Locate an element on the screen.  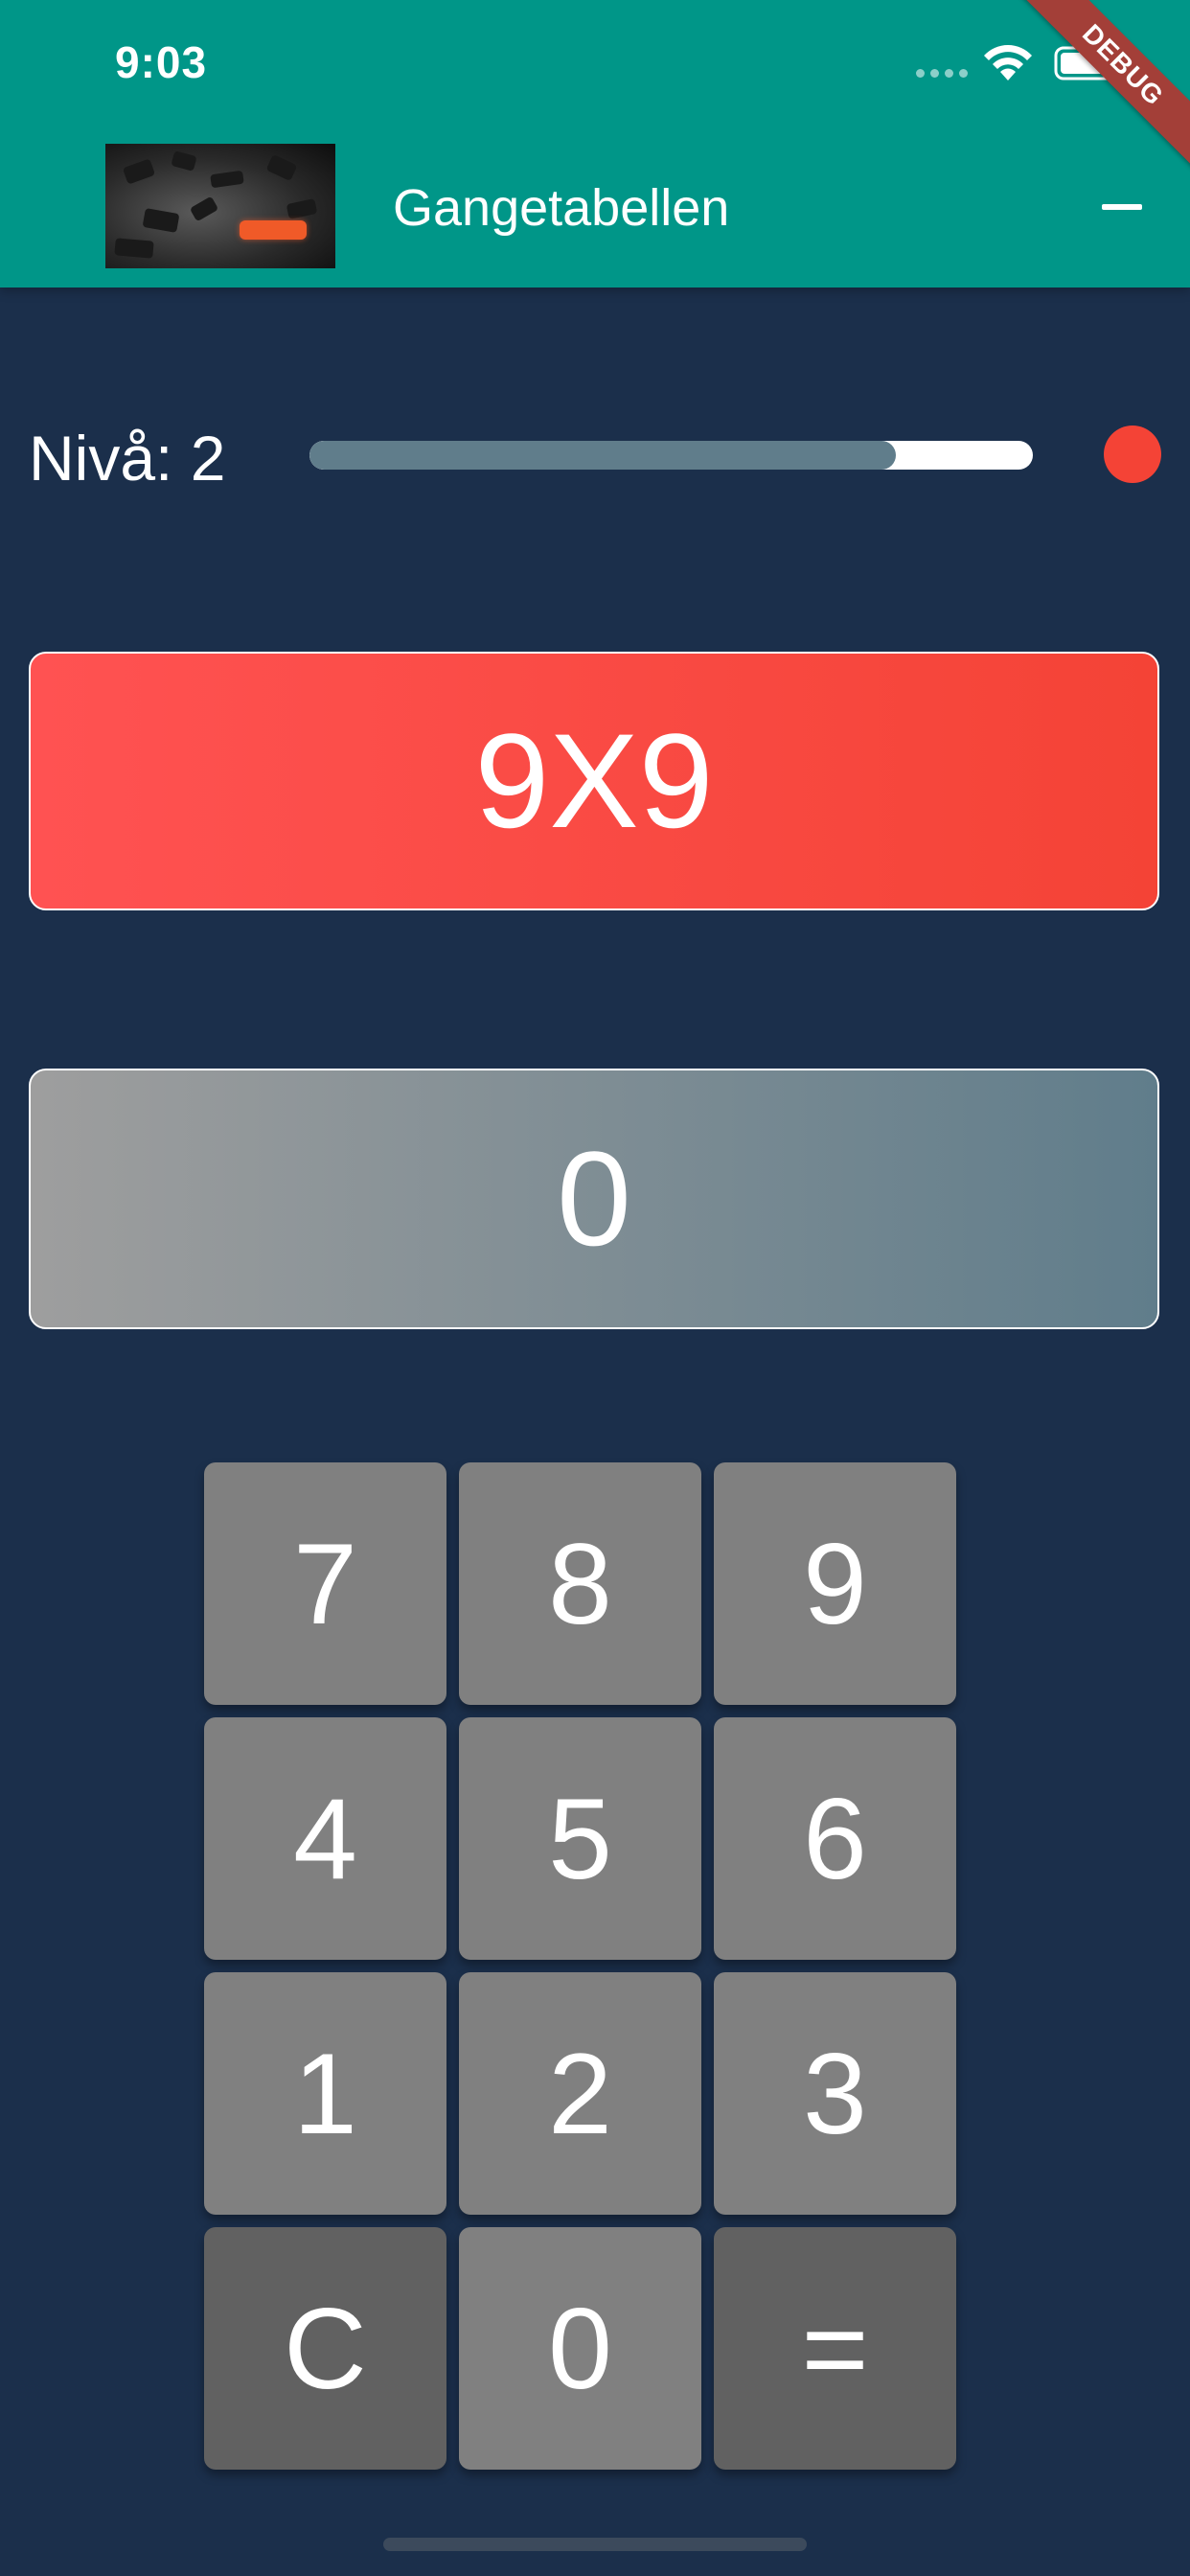
status-time: 9:03 is located at coordinates (162, 62).